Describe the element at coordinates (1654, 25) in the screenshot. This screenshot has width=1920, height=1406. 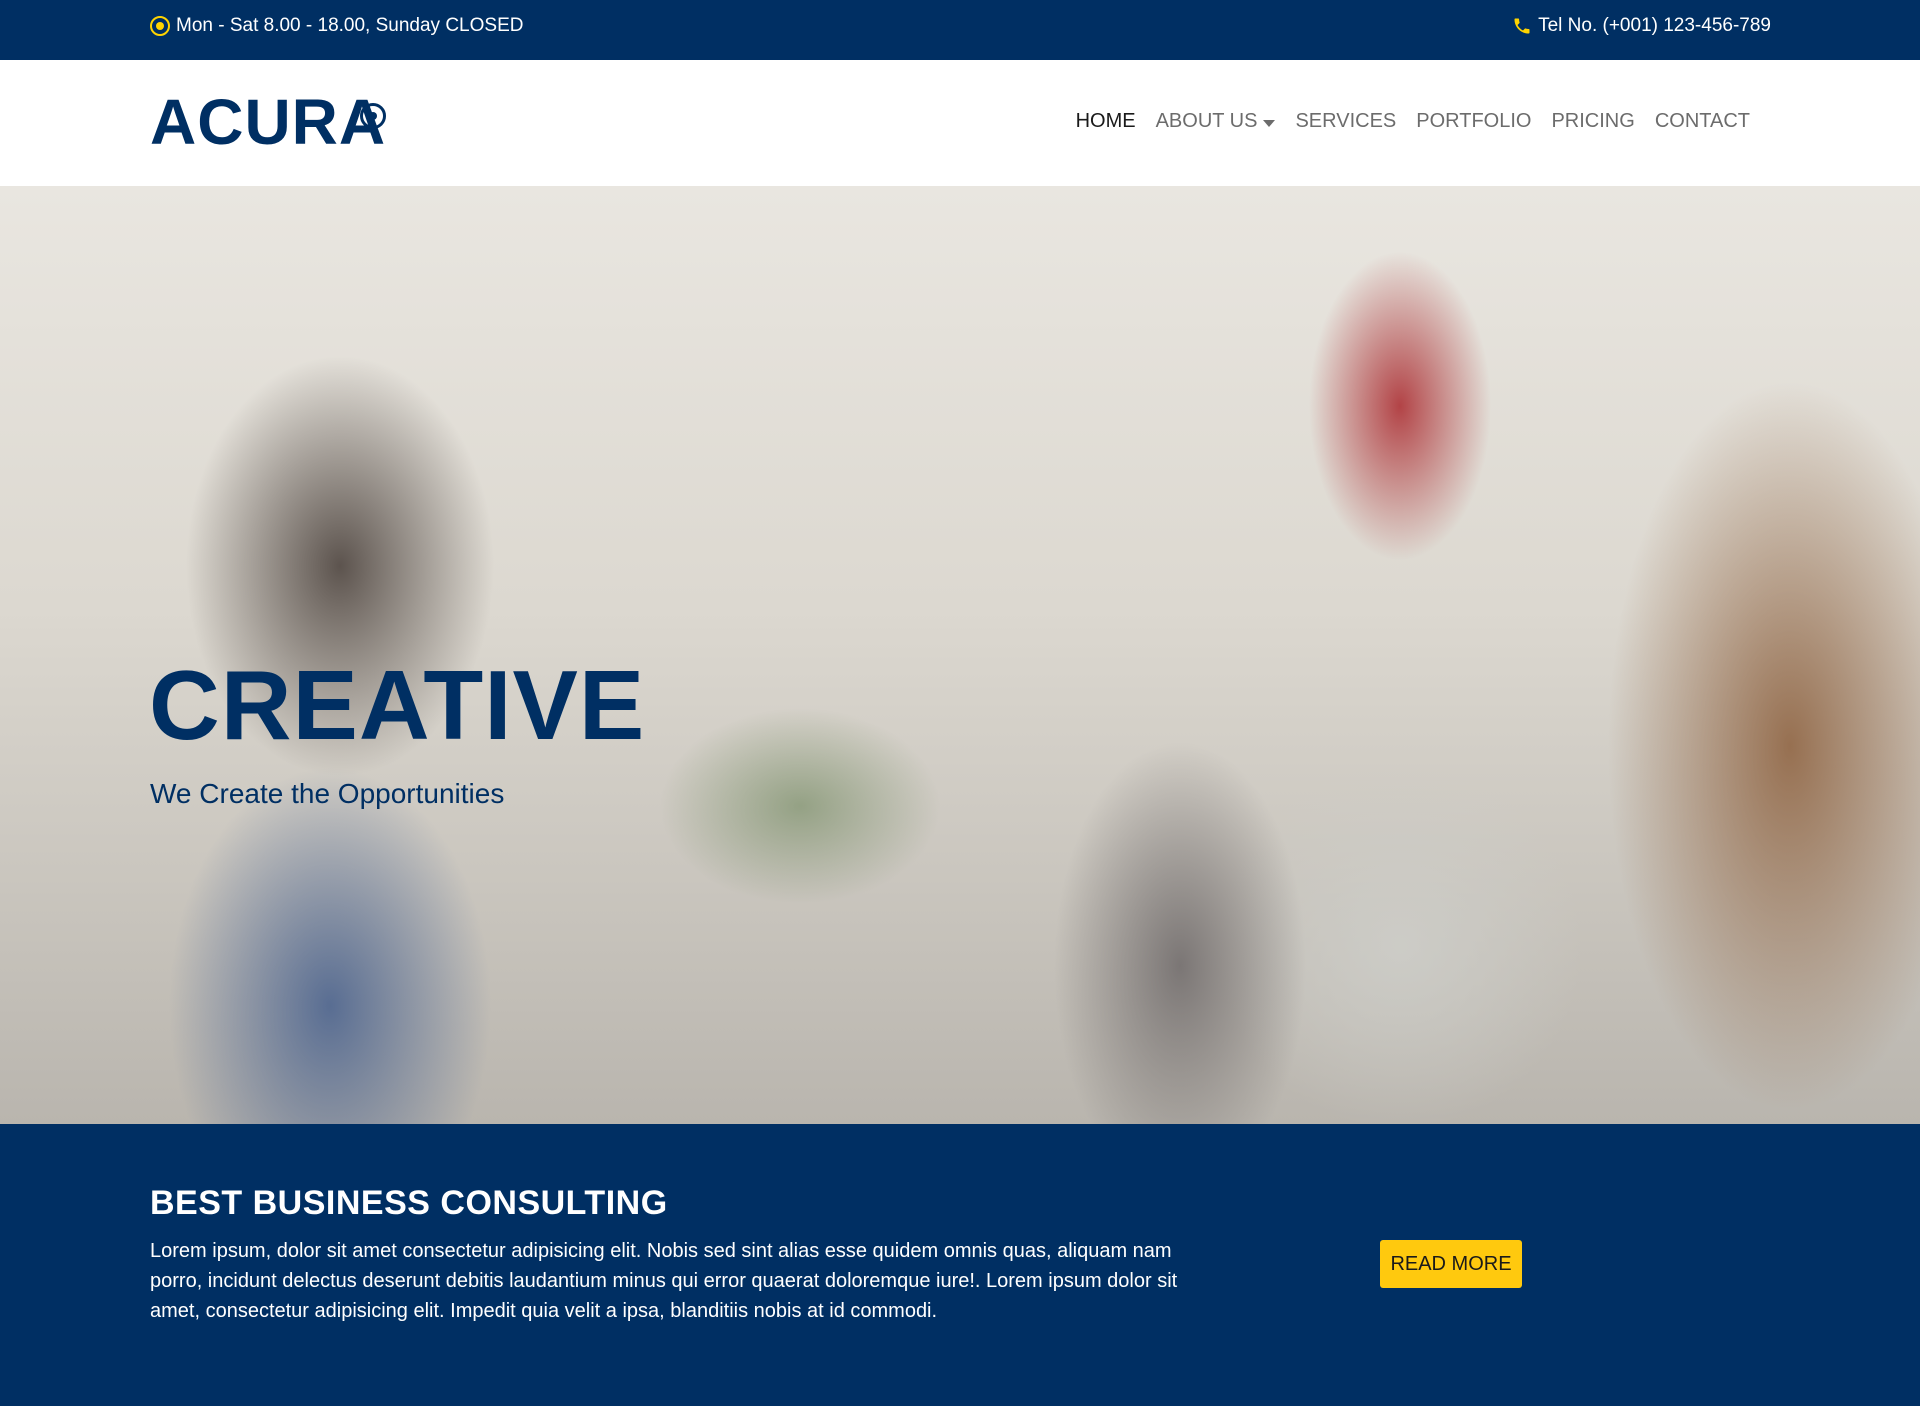
I see `phone-number: Tel No. (+001) 123-456-789` at that location.